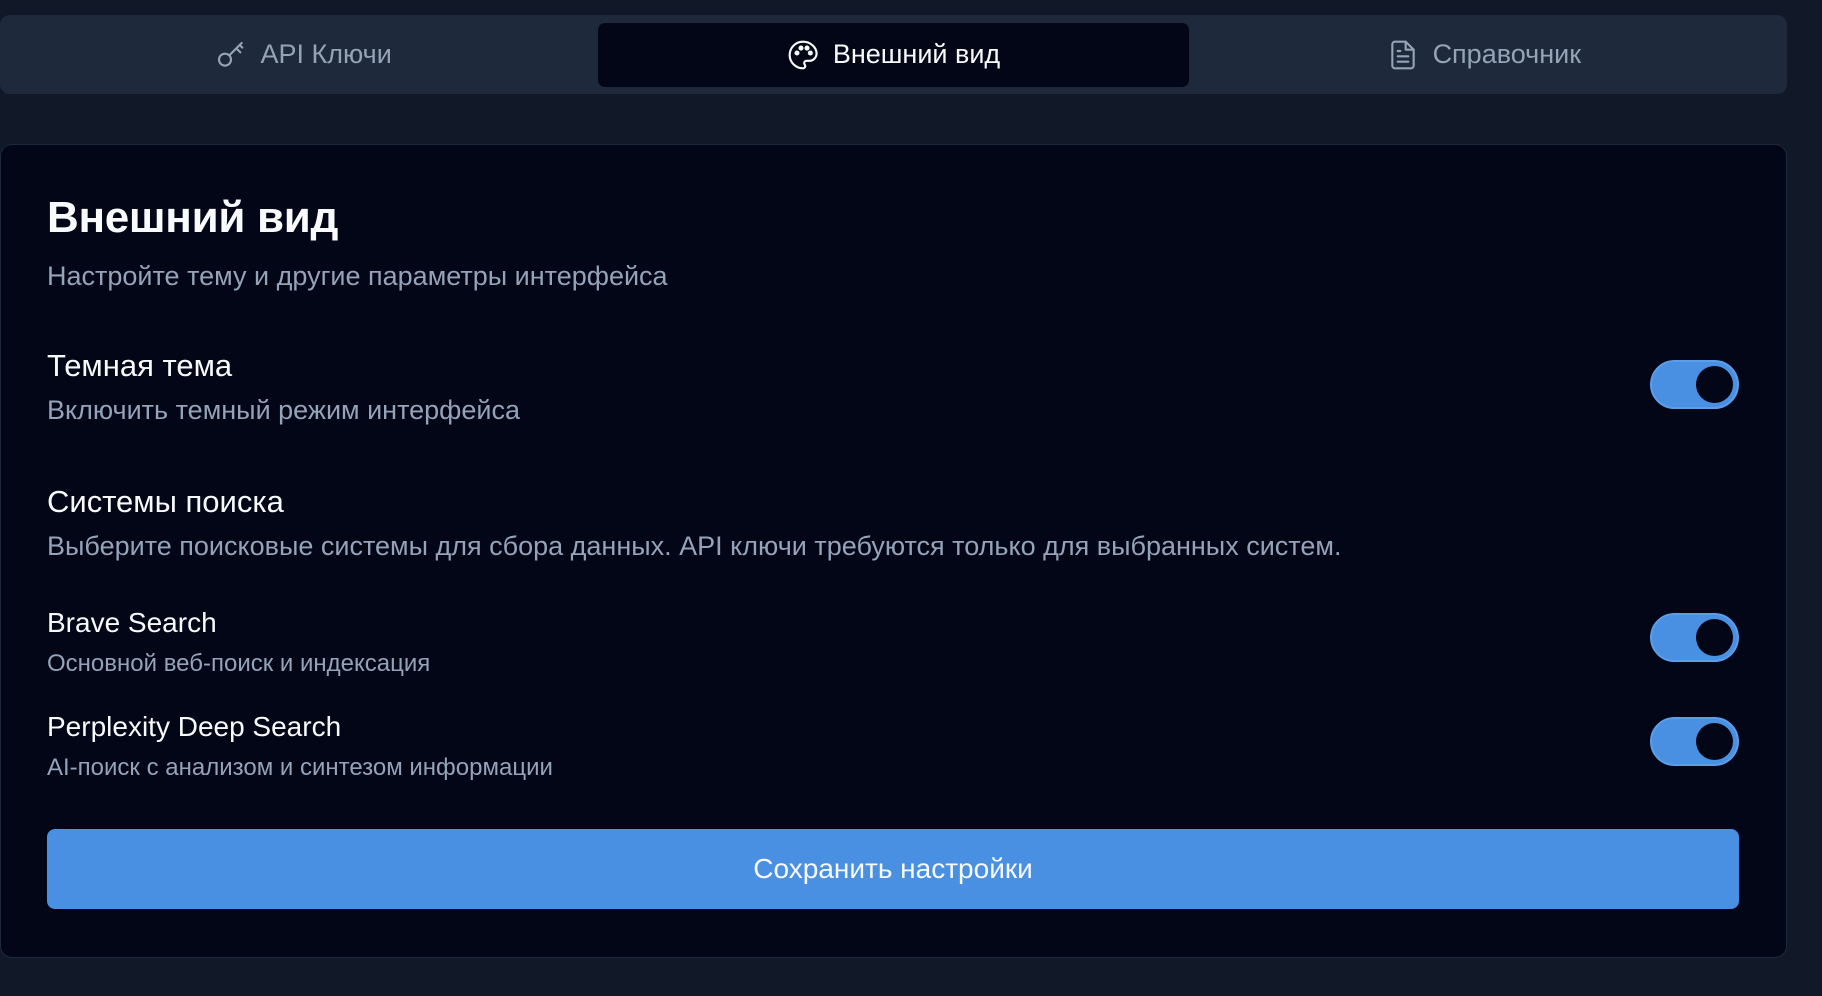  I want to click on tab-reference: Справочник, so click(1484, 55).